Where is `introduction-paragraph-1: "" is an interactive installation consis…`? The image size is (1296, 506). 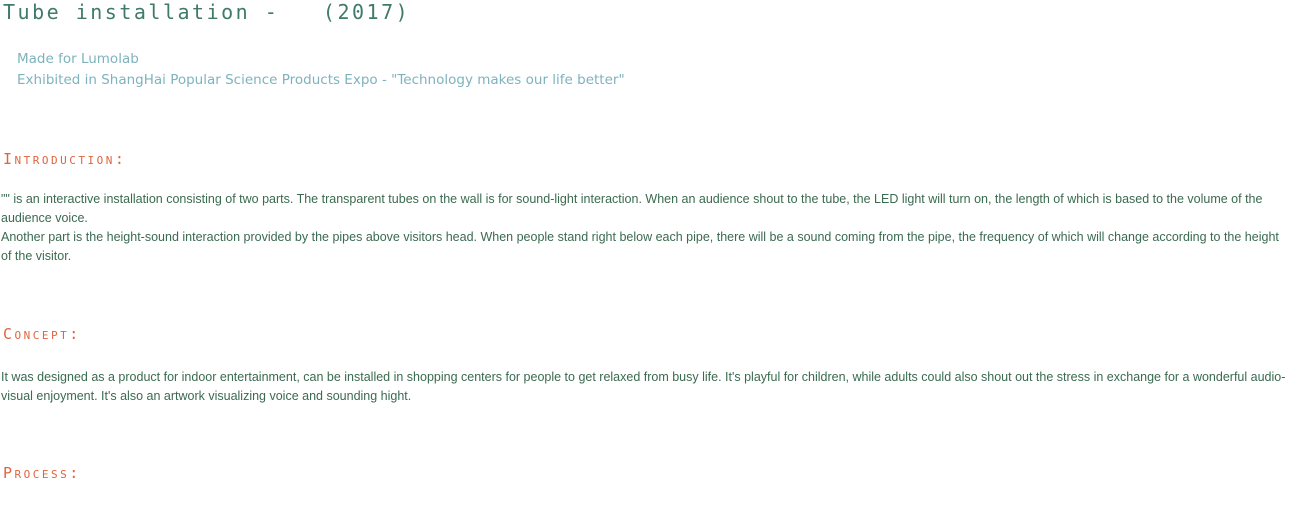
introduction-paragraph-1: "" is an interactive installation consis… is located at coordinates (632, 208).